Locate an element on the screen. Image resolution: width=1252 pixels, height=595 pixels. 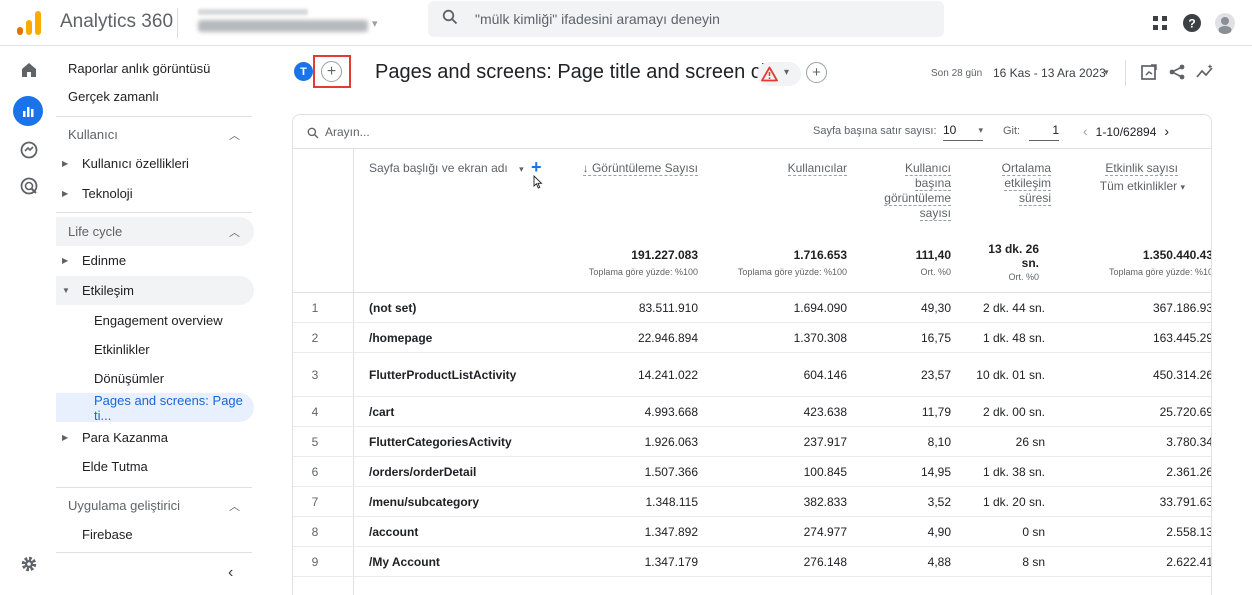
dimension-value: /cart is located at coordinates (469, 411).